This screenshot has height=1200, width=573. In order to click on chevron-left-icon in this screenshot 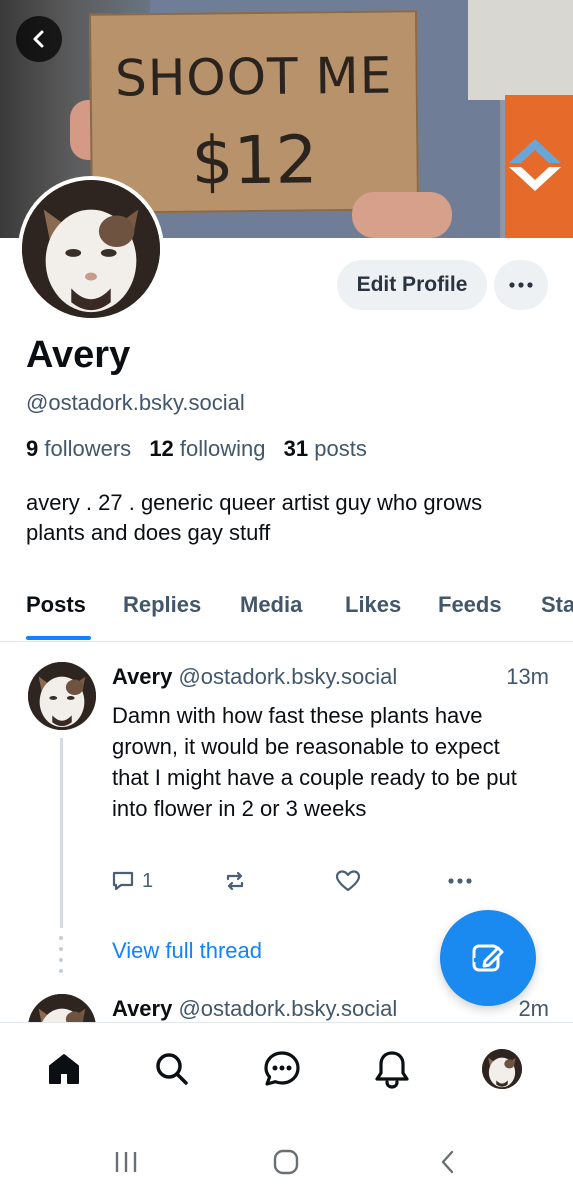, I will do `click(38, 39)`.